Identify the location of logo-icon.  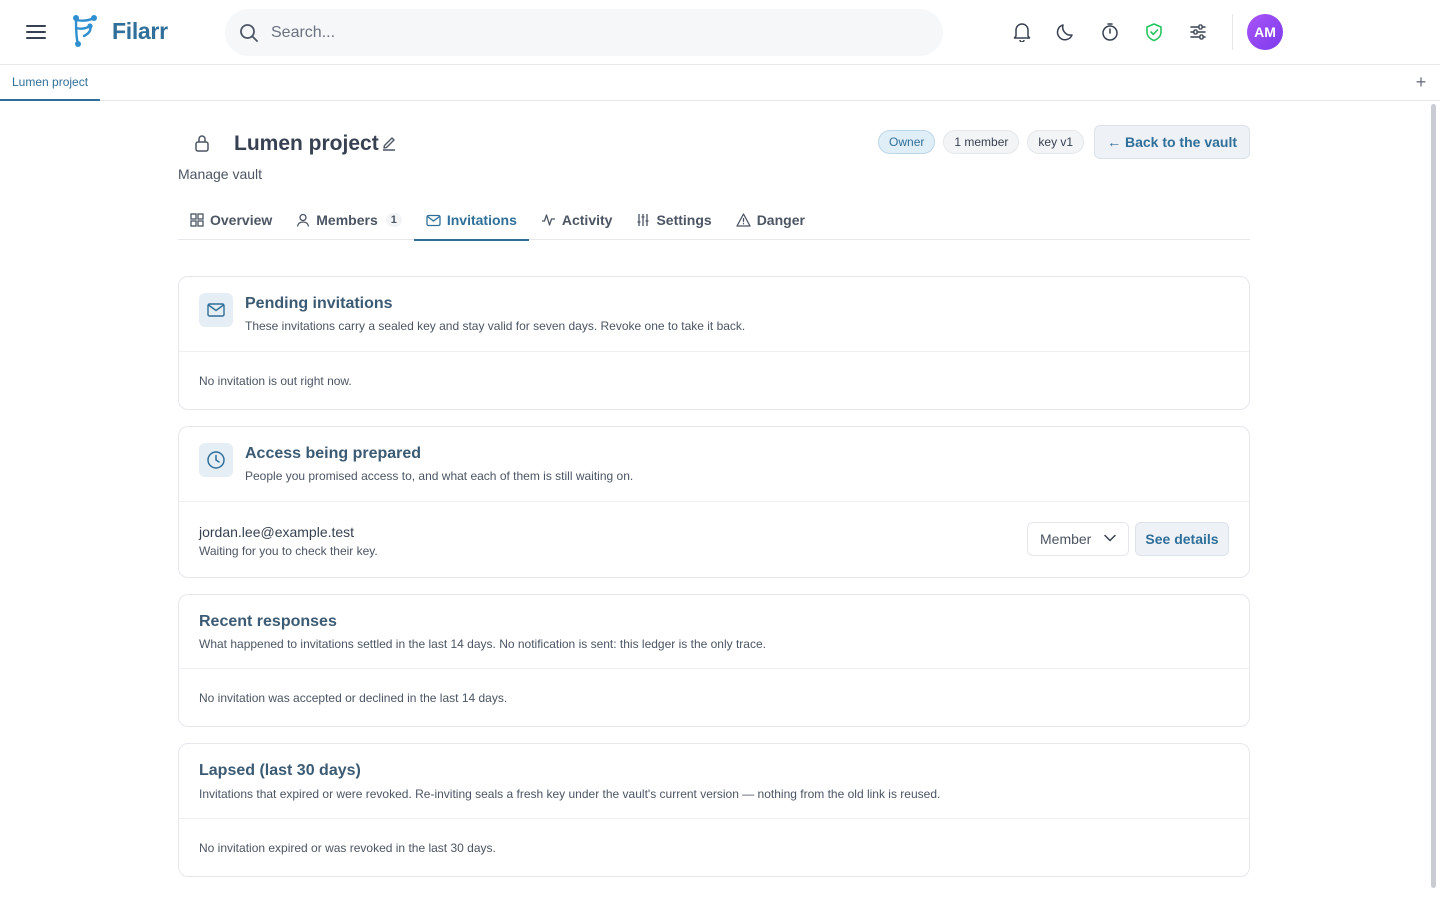
(85, 31).